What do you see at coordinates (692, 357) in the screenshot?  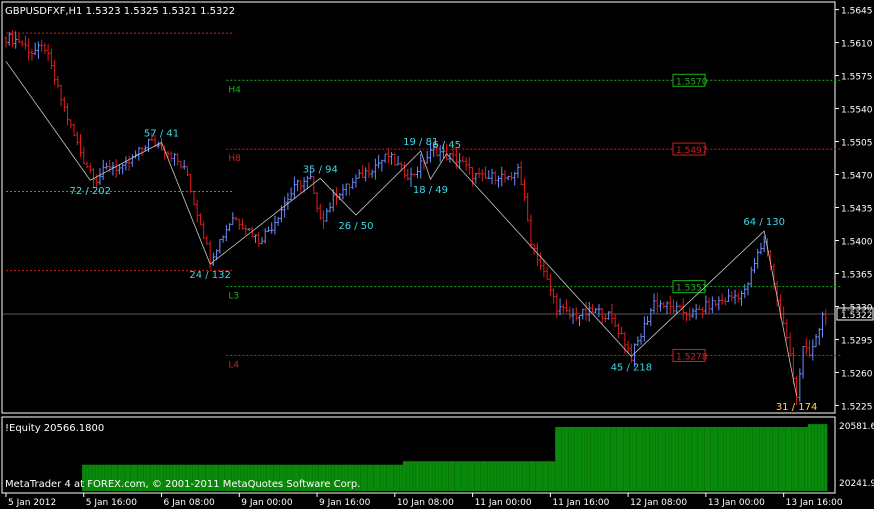 I see `pivot-level-tag-text: 1.5278` at bounding box center [692, 357].